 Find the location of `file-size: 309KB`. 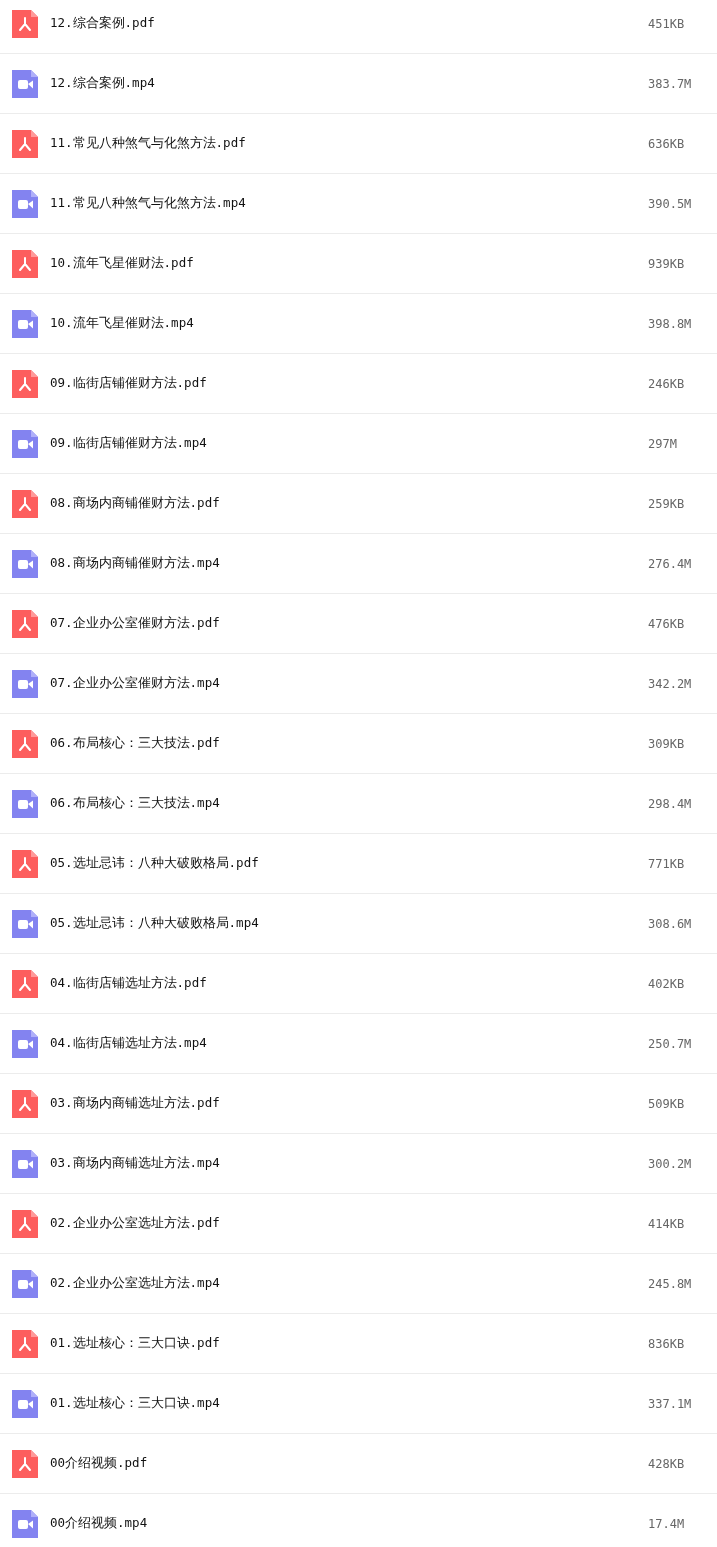

file-size: 309KB is located at coordinates (667, 743).